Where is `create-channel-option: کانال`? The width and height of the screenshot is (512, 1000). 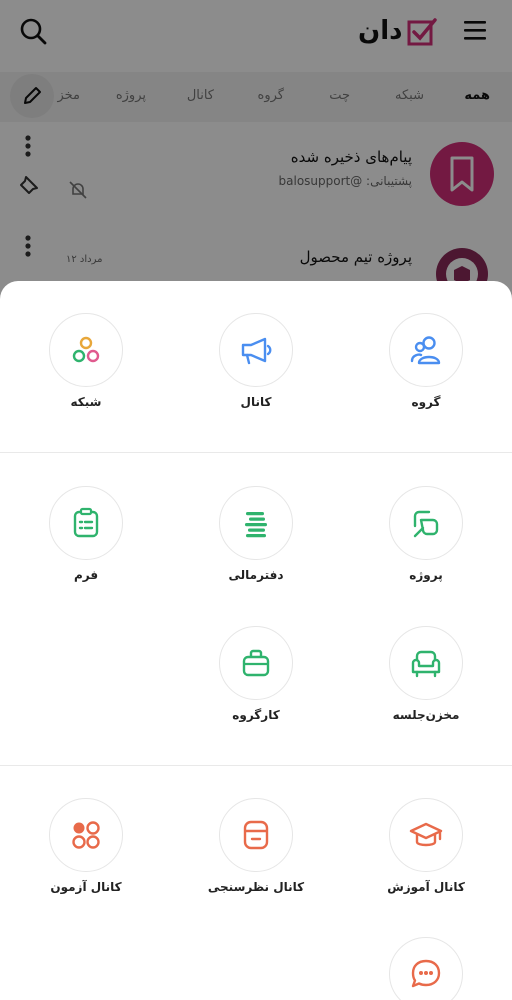 create-channel-option: کانال is located at coordinates (256, 368).